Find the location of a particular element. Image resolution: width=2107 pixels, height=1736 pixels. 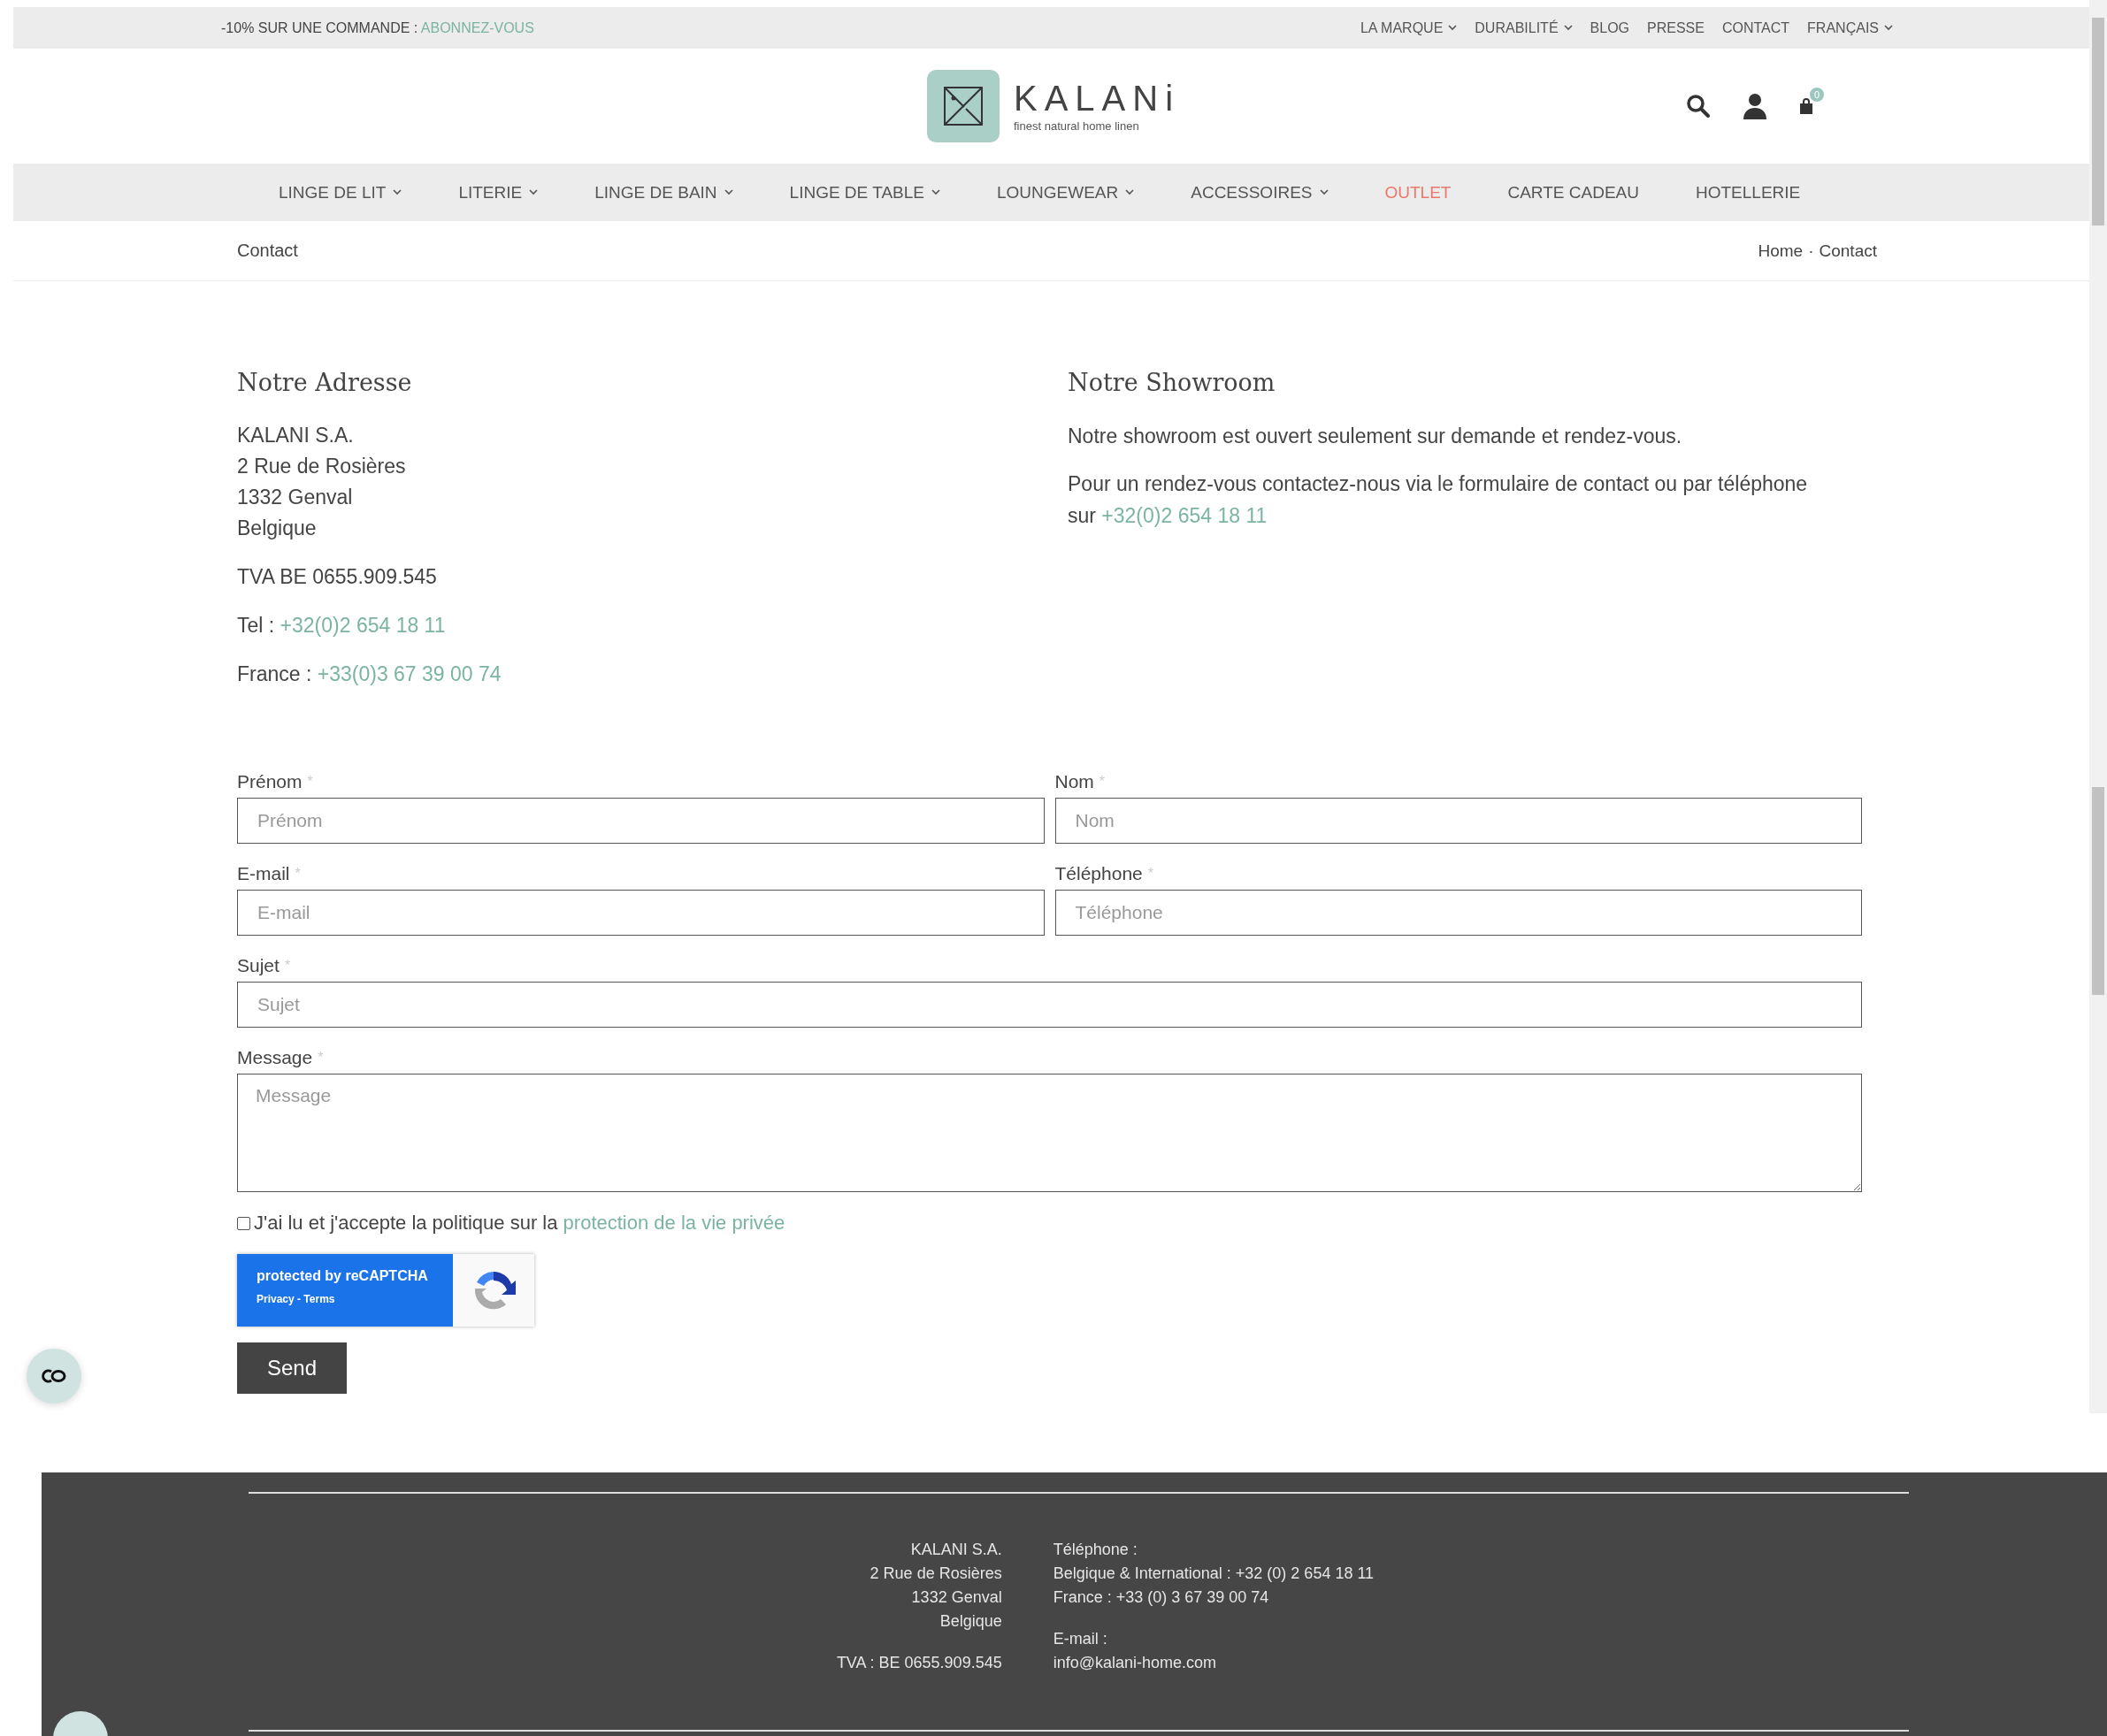

send-button: Send is located at coordinates (292, 1368).